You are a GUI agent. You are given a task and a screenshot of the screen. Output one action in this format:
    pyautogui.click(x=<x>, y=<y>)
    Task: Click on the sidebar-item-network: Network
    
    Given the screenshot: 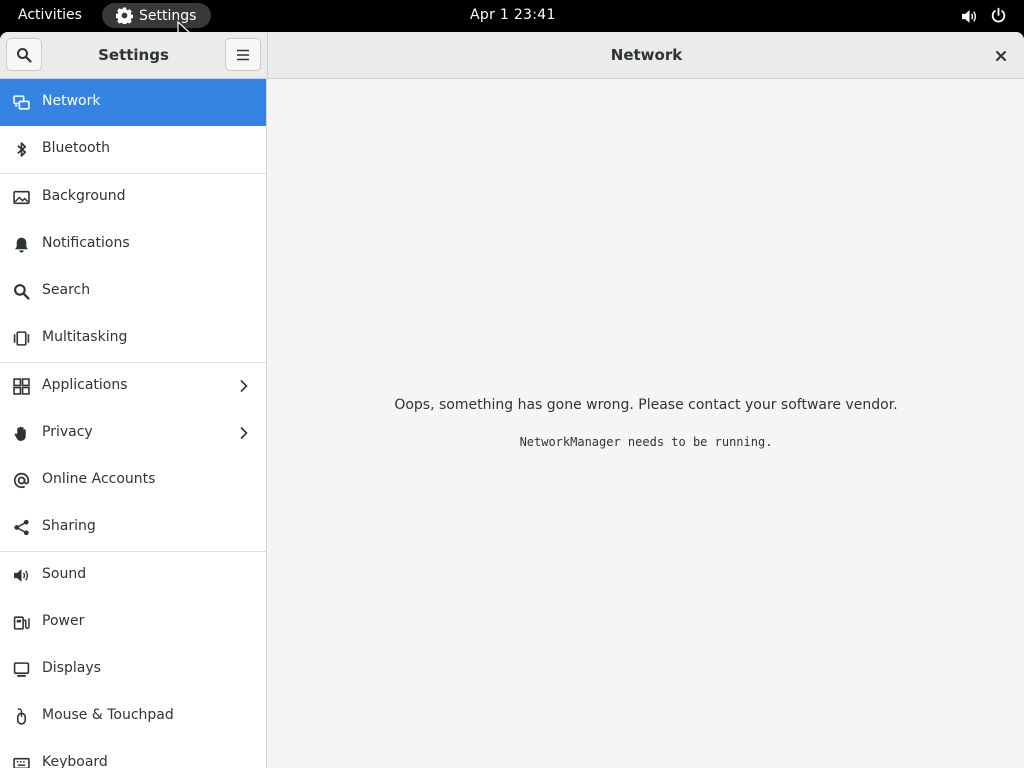 What is the action you would take?
    pyautogui.click(x=133, y=102)
    